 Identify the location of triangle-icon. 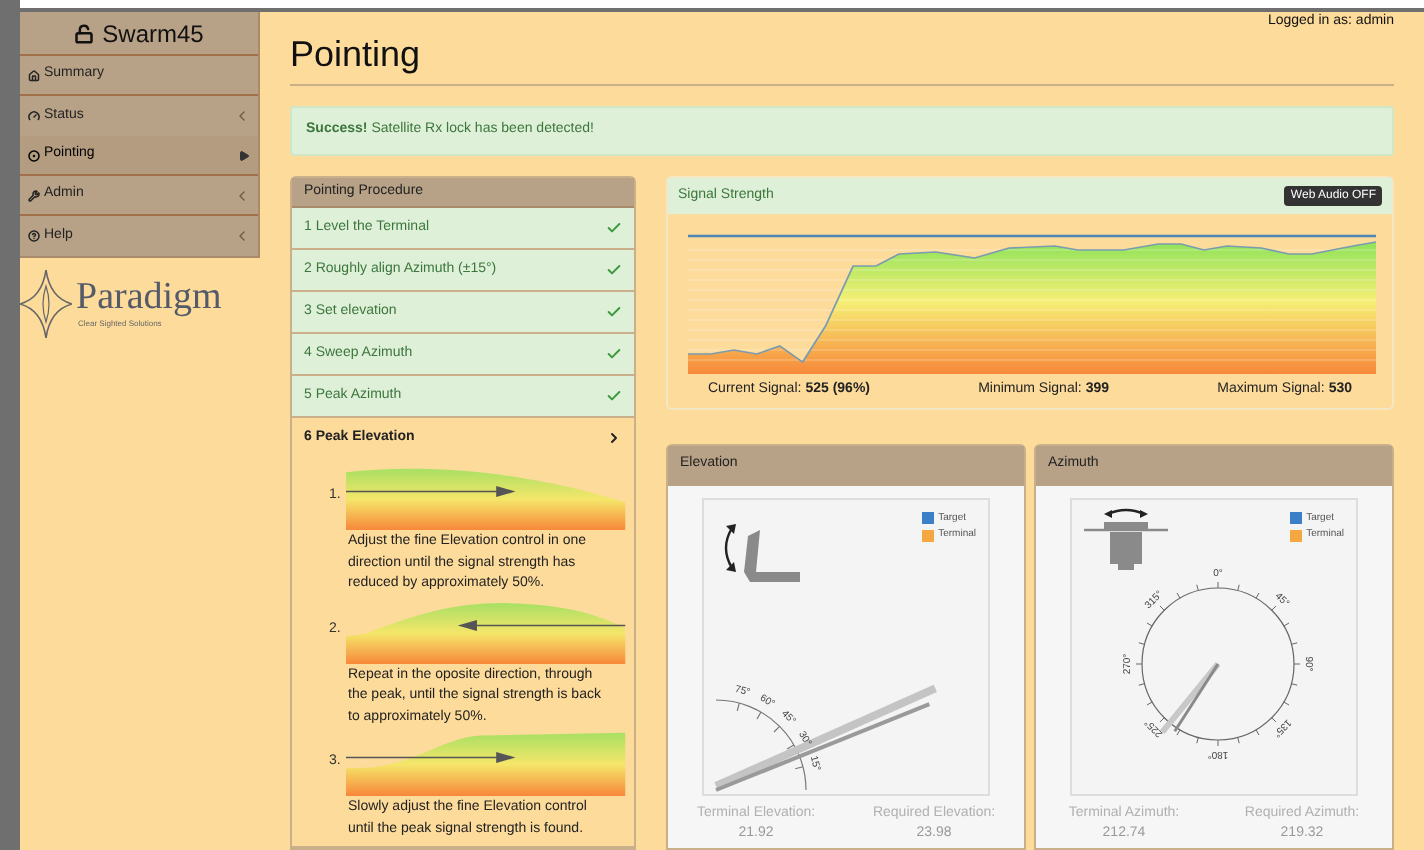
(244, 155).